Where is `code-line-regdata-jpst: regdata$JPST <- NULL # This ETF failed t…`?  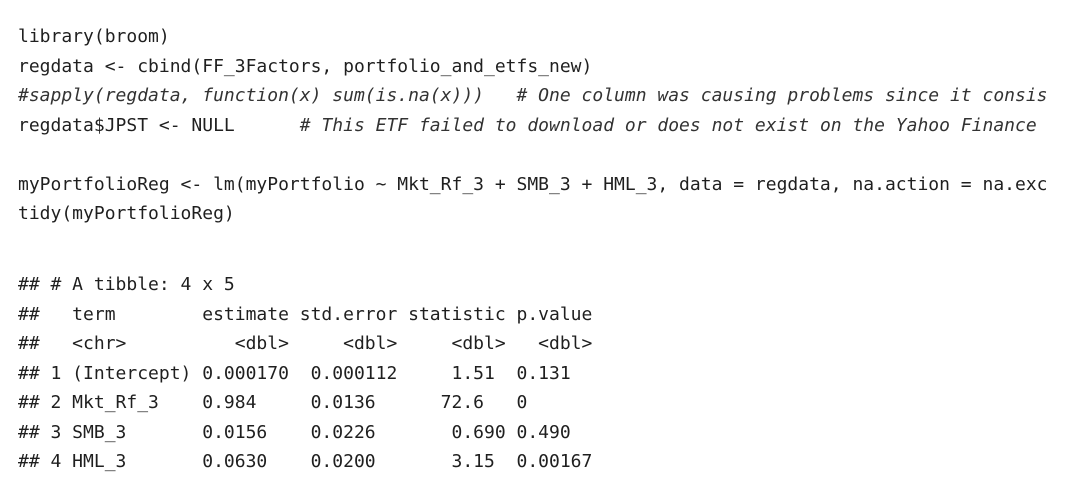
code-line-regdata-jpst: regdata$JPST <- NULL # This ETF failed t… is located at coordinates (549, 126).